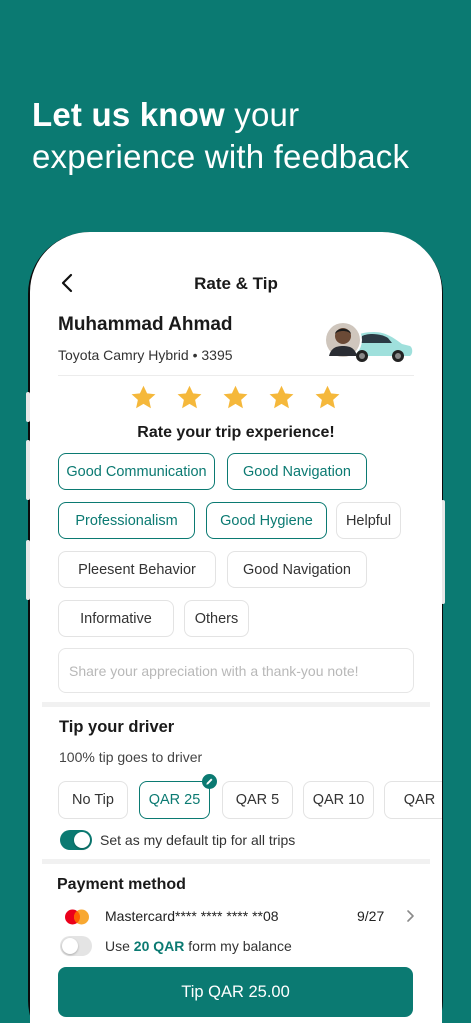 The image size is (471, 1023). Describe the element at coordinates (236, 375) in the screenshot. I see `divider` at that location.